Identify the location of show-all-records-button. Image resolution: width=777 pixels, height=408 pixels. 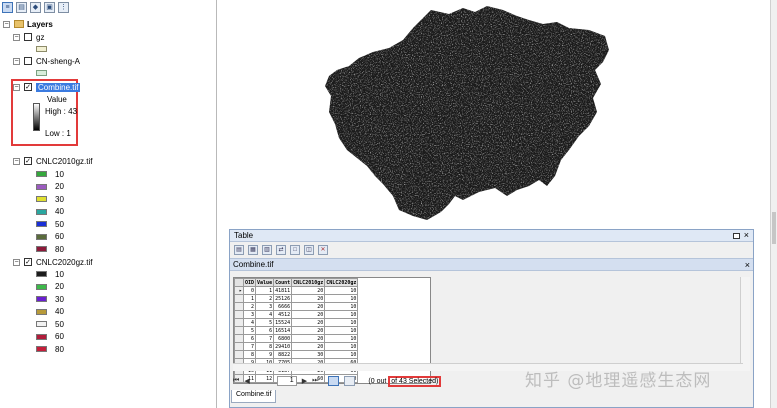
(334, 381).